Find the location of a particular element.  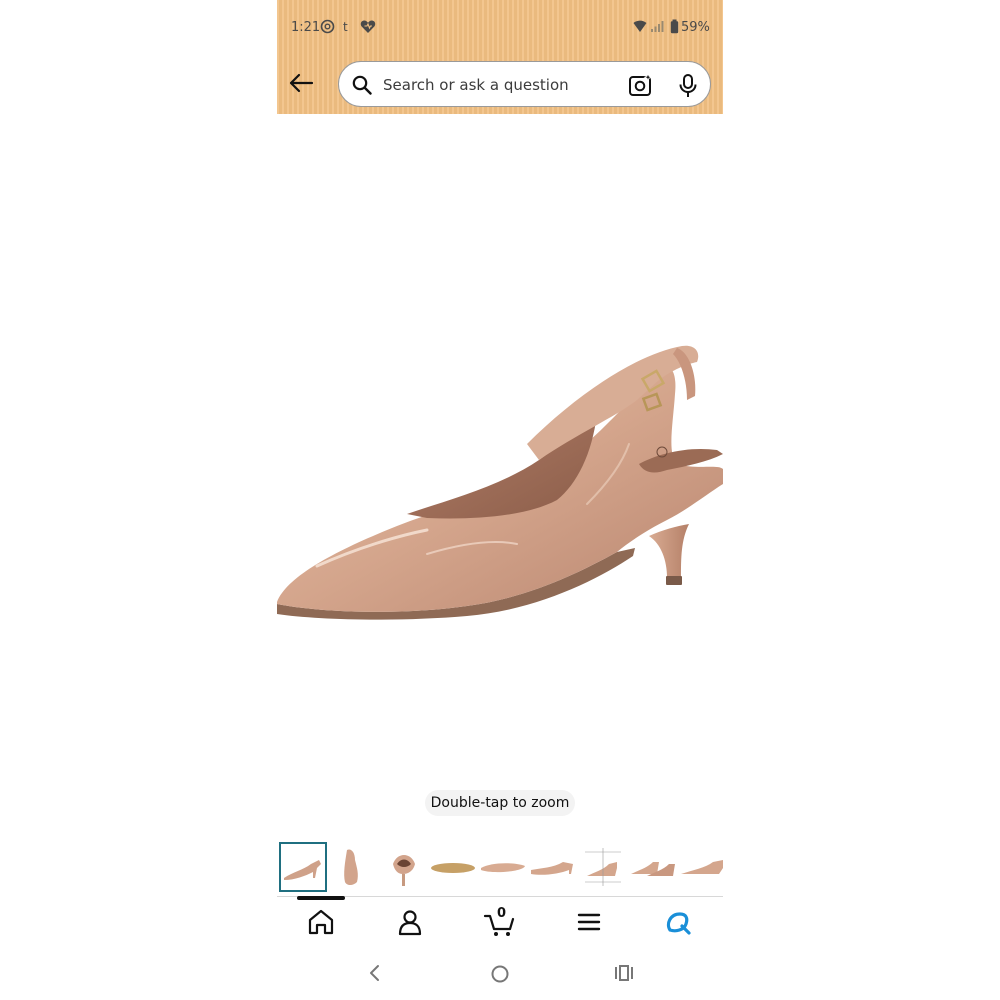

tumblr-icon: t is located at coordinates (345, 27).